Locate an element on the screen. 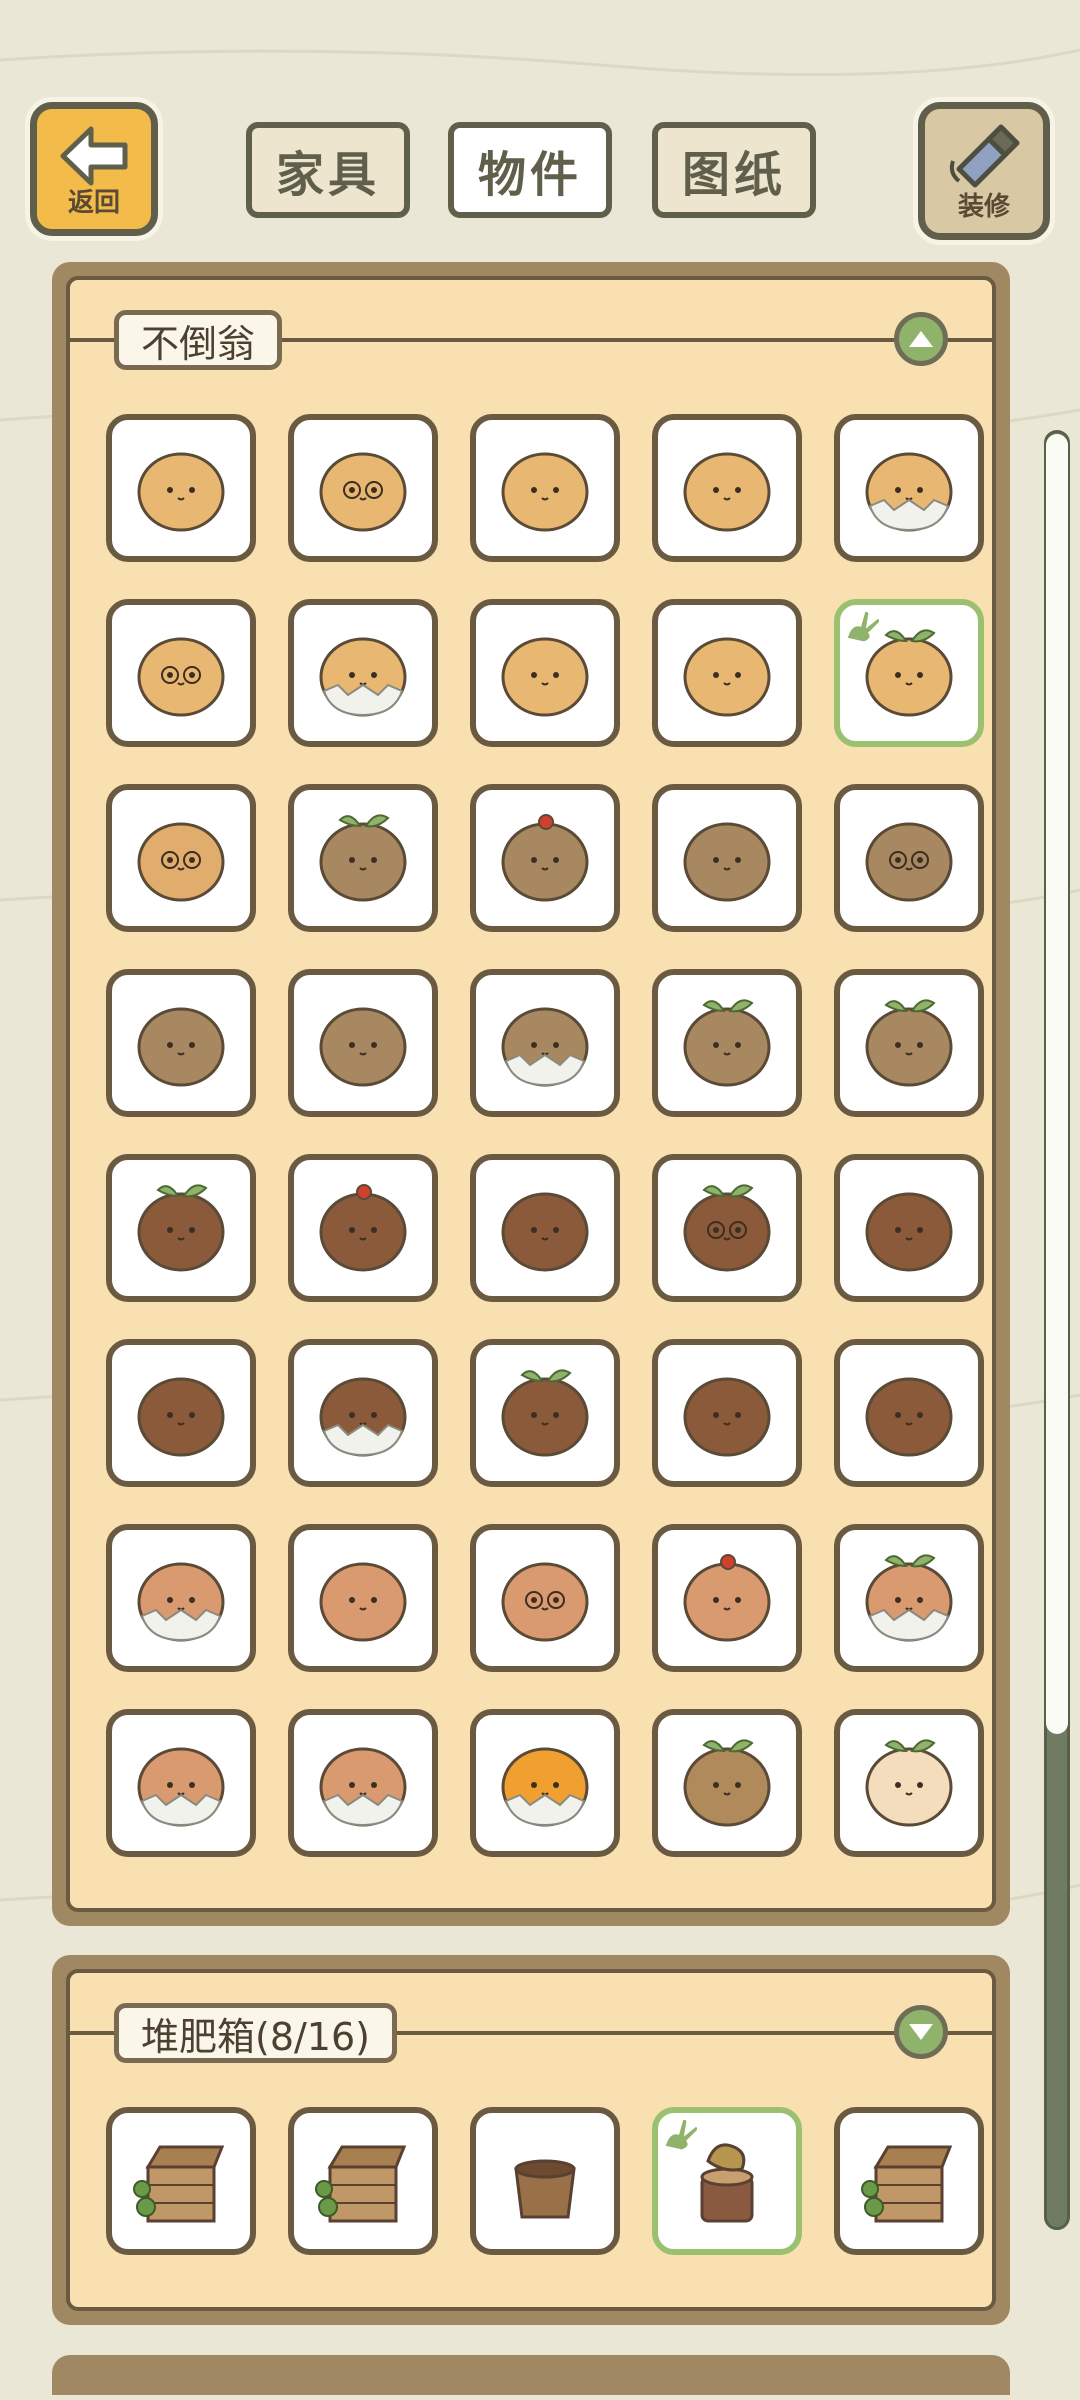 The image size is (1080, 2400). section-title-compost: 堆肥箱(8/16) is located at coordinates (255, 2033).